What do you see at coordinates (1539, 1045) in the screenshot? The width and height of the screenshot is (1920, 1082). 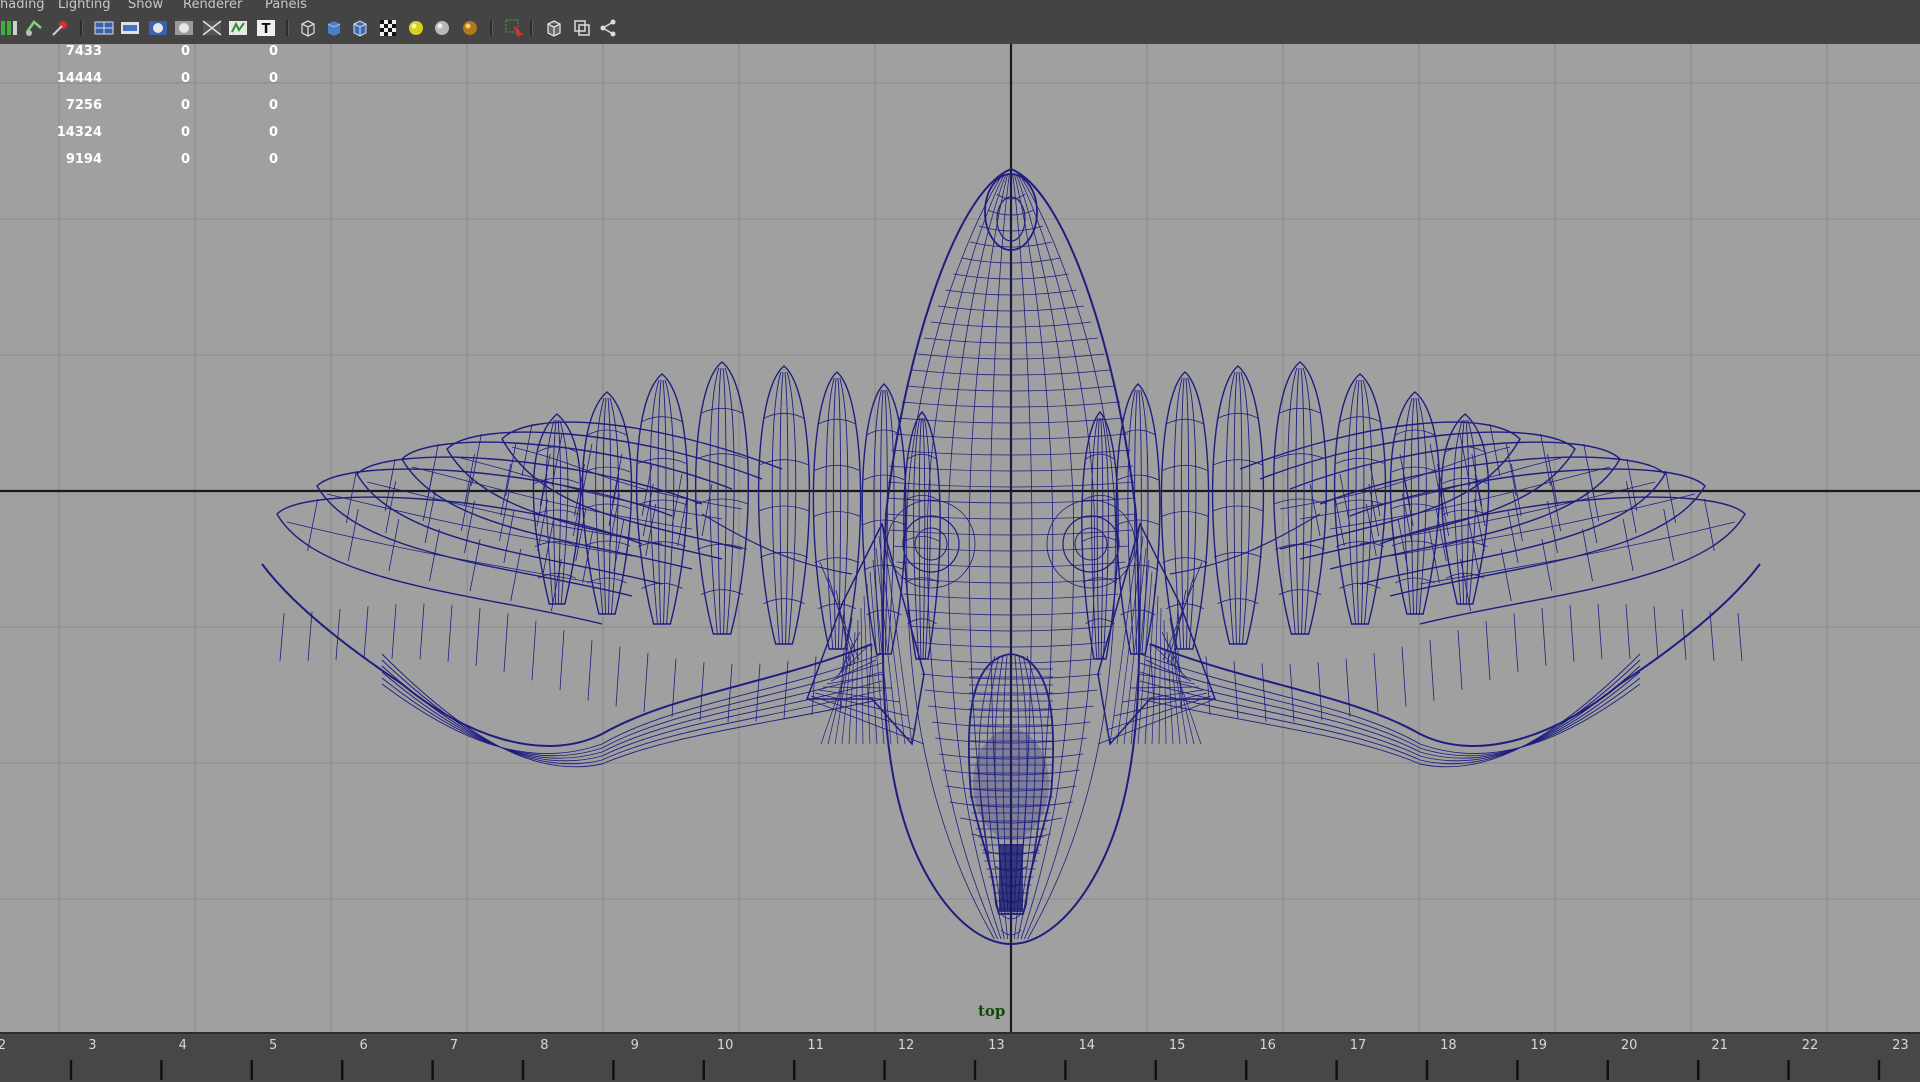 I see `time-tick-label: 19` at bounding box center [1539, 1045].